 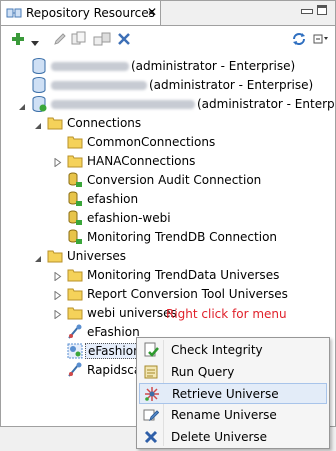 I want to click on add-icon, so click(x=18, y=40).